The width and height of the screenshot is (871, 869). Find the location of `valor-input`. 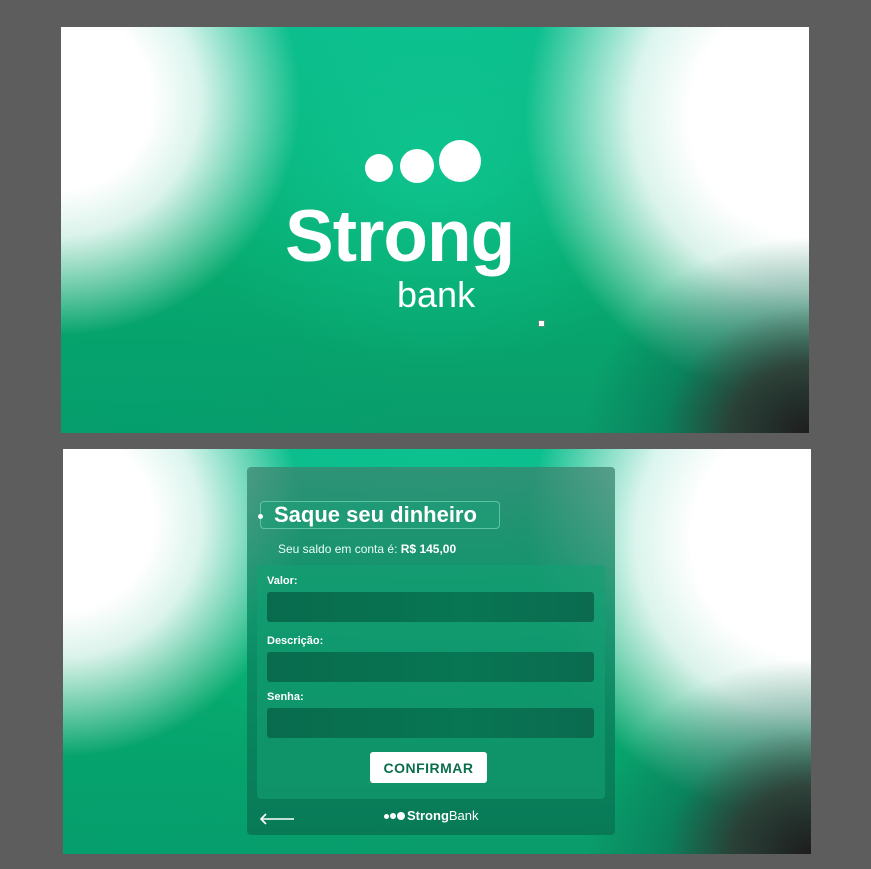

valor-input is located at coordinates (430, 607).